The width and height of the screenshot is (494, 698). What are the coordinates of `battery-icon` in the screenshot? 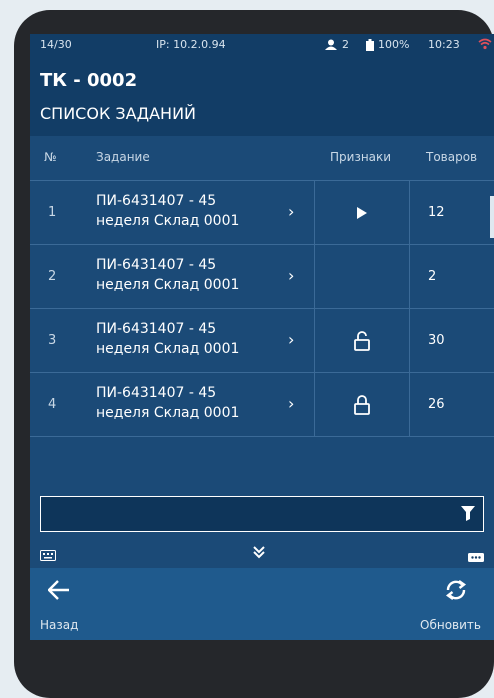 It's located at (370, 46).